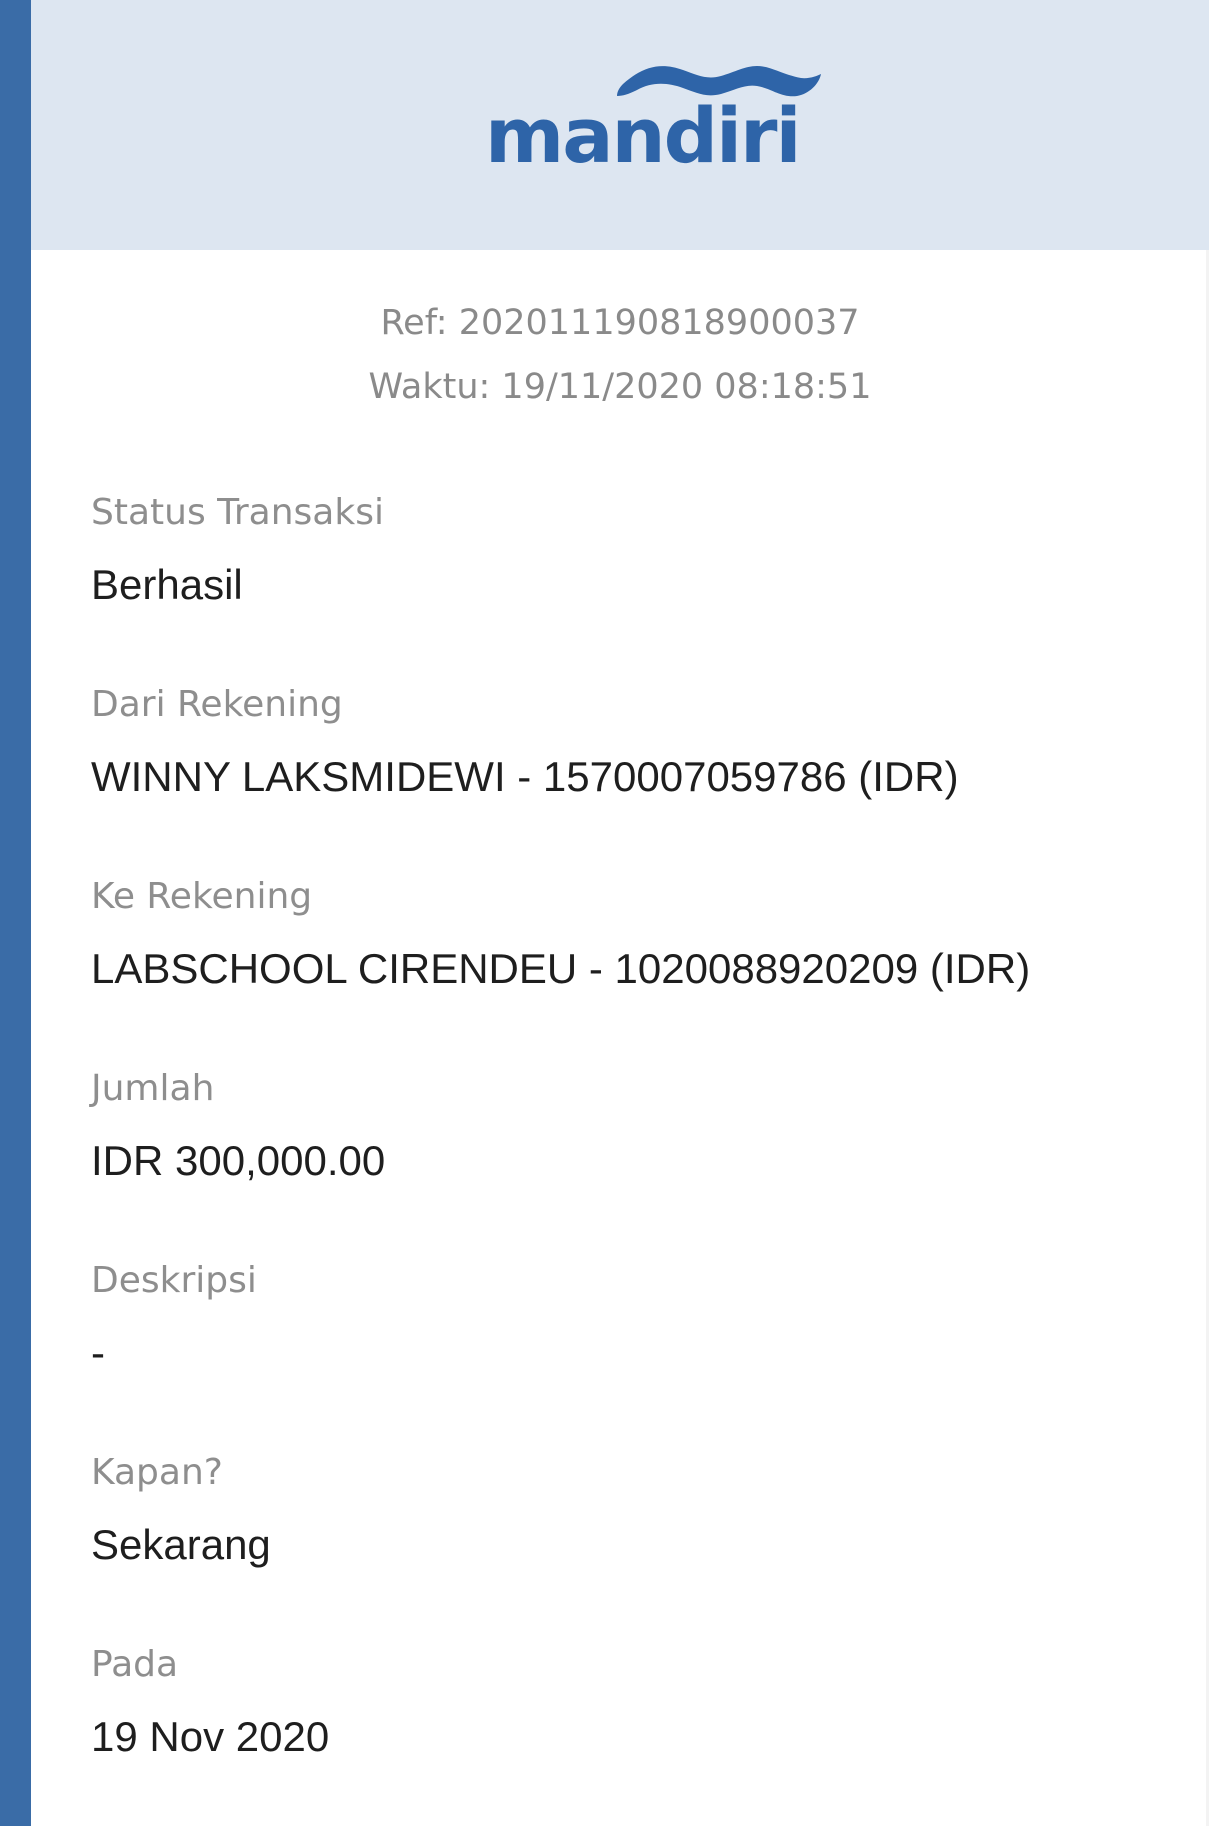  What do you see at coordinates (621, 1544) in the screenshot?
I see `field-when: Kapan? Sekarang` at bounding box center [621, 1544].